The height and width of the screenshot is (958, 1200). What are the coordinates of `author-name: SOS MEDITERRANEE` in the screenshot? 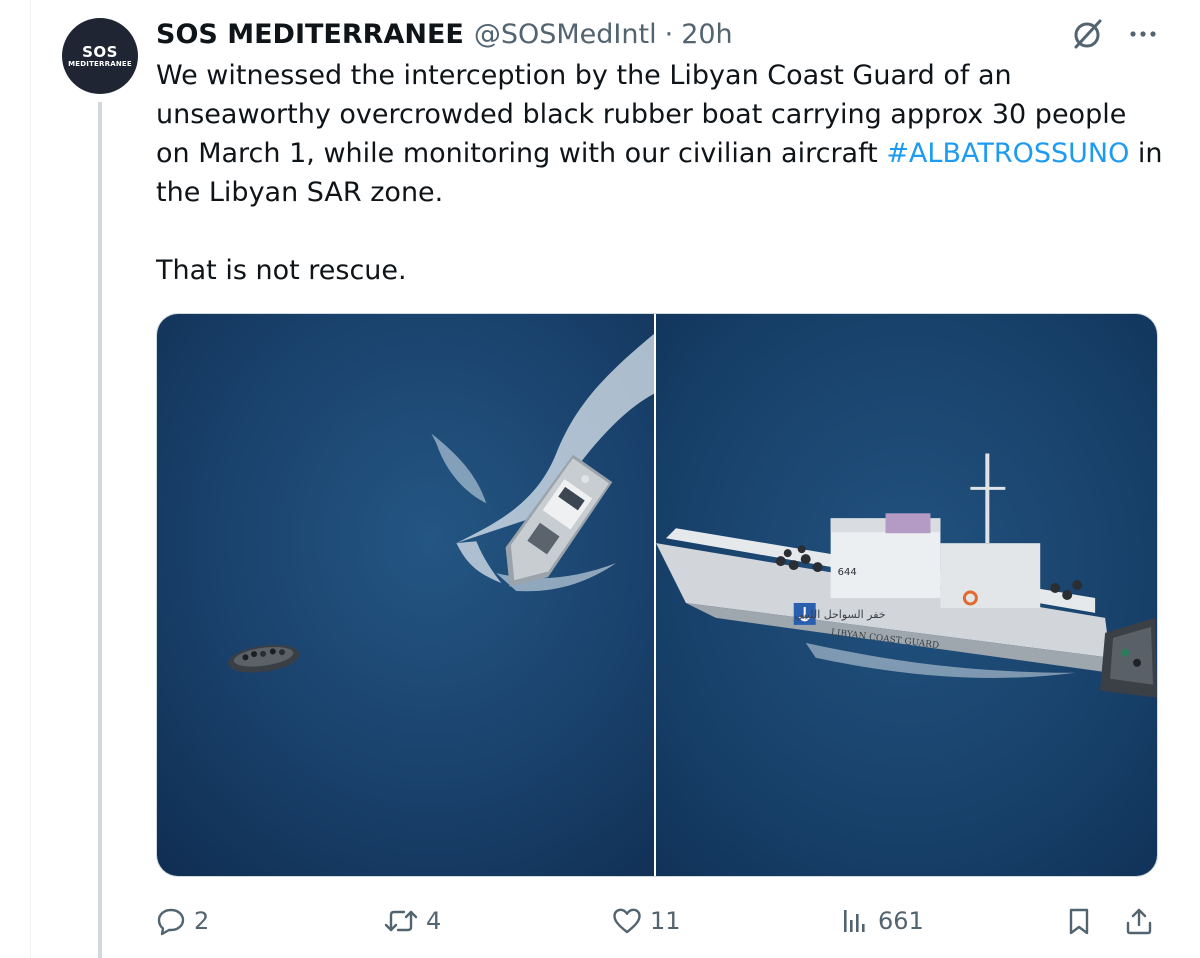 It's located at (310, 34).